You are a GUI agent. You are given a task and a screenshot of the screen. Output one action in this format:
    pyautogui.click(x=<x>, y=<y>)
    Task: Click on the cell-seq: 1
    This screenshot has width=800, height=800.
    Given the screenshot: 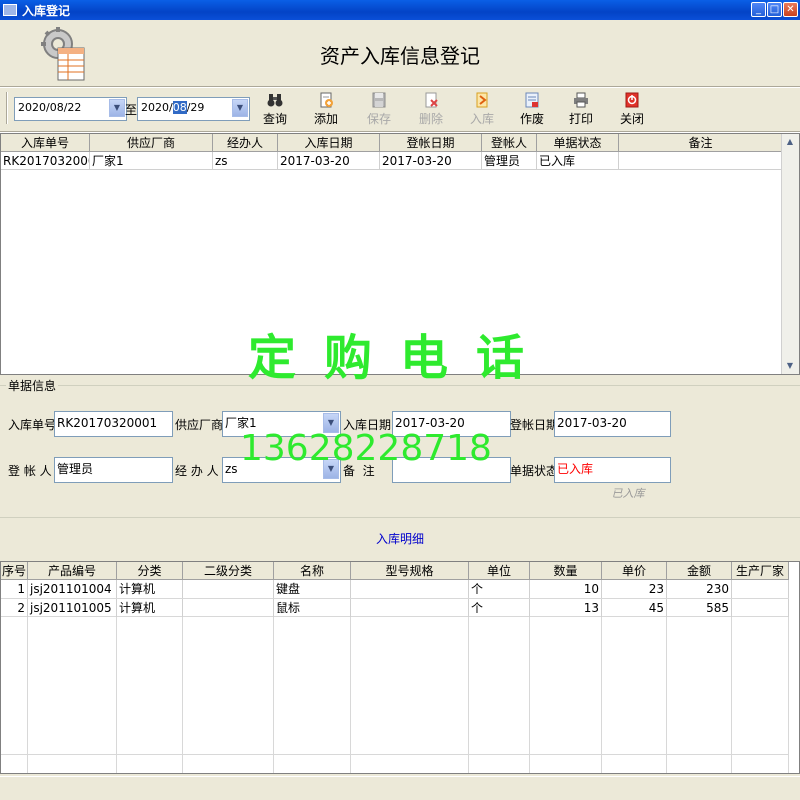 What is the action you would take?
    pyautogui.click(x=14, y=589)
    